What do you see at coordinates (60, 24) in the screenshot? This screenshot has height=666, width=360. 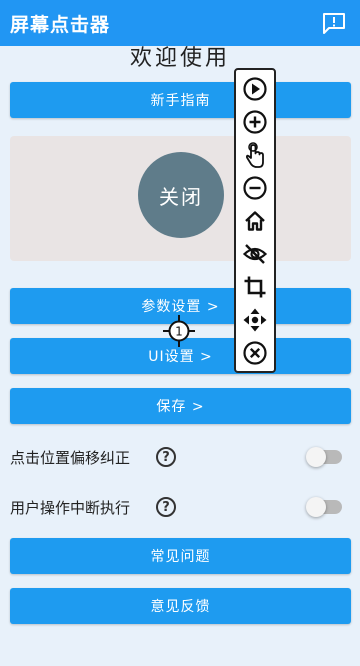 I see `app-title: 屏幕点击器` at bounding box center [60, 24].